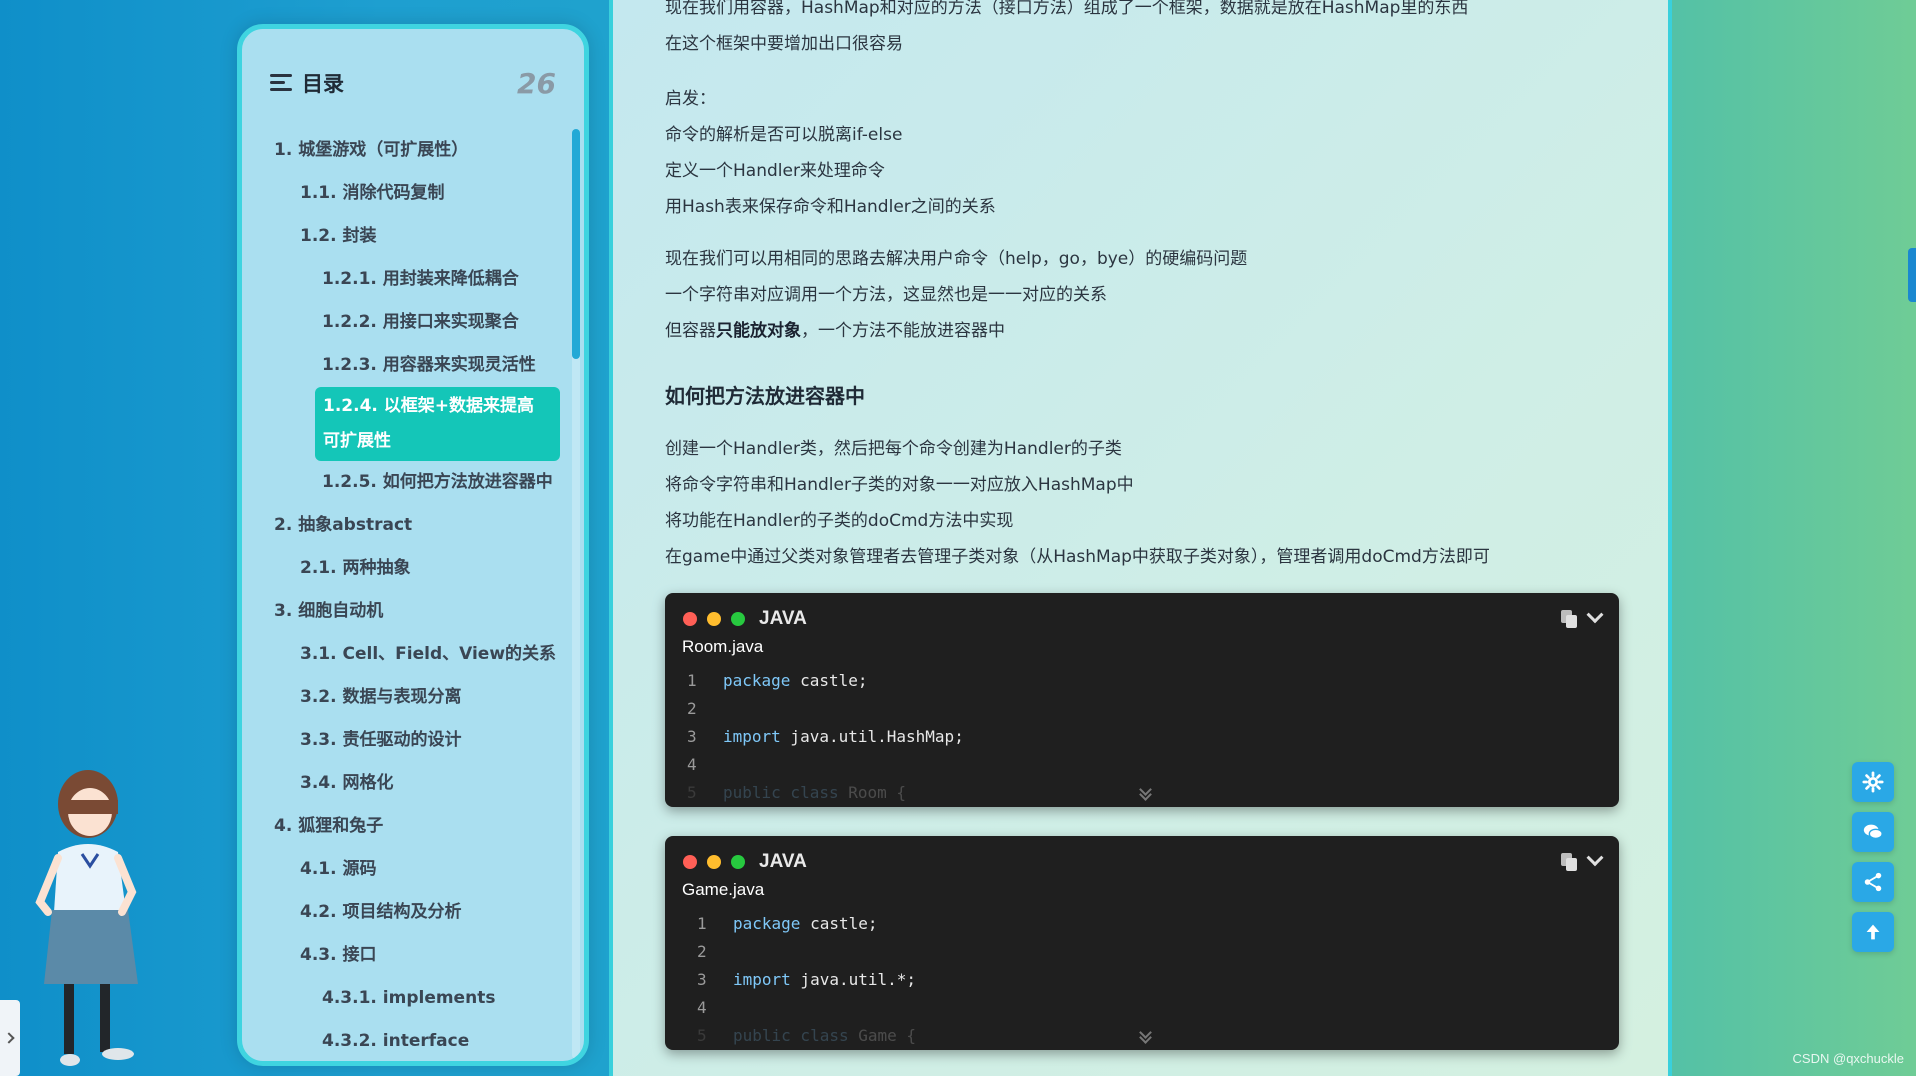 The height and width of the screenshot is (1076, 1916). What do you see at coordinates (402, 525) in the screenshot?
I see `toc-item: 2. 抽象abstract` at bounding box center [402, 525].